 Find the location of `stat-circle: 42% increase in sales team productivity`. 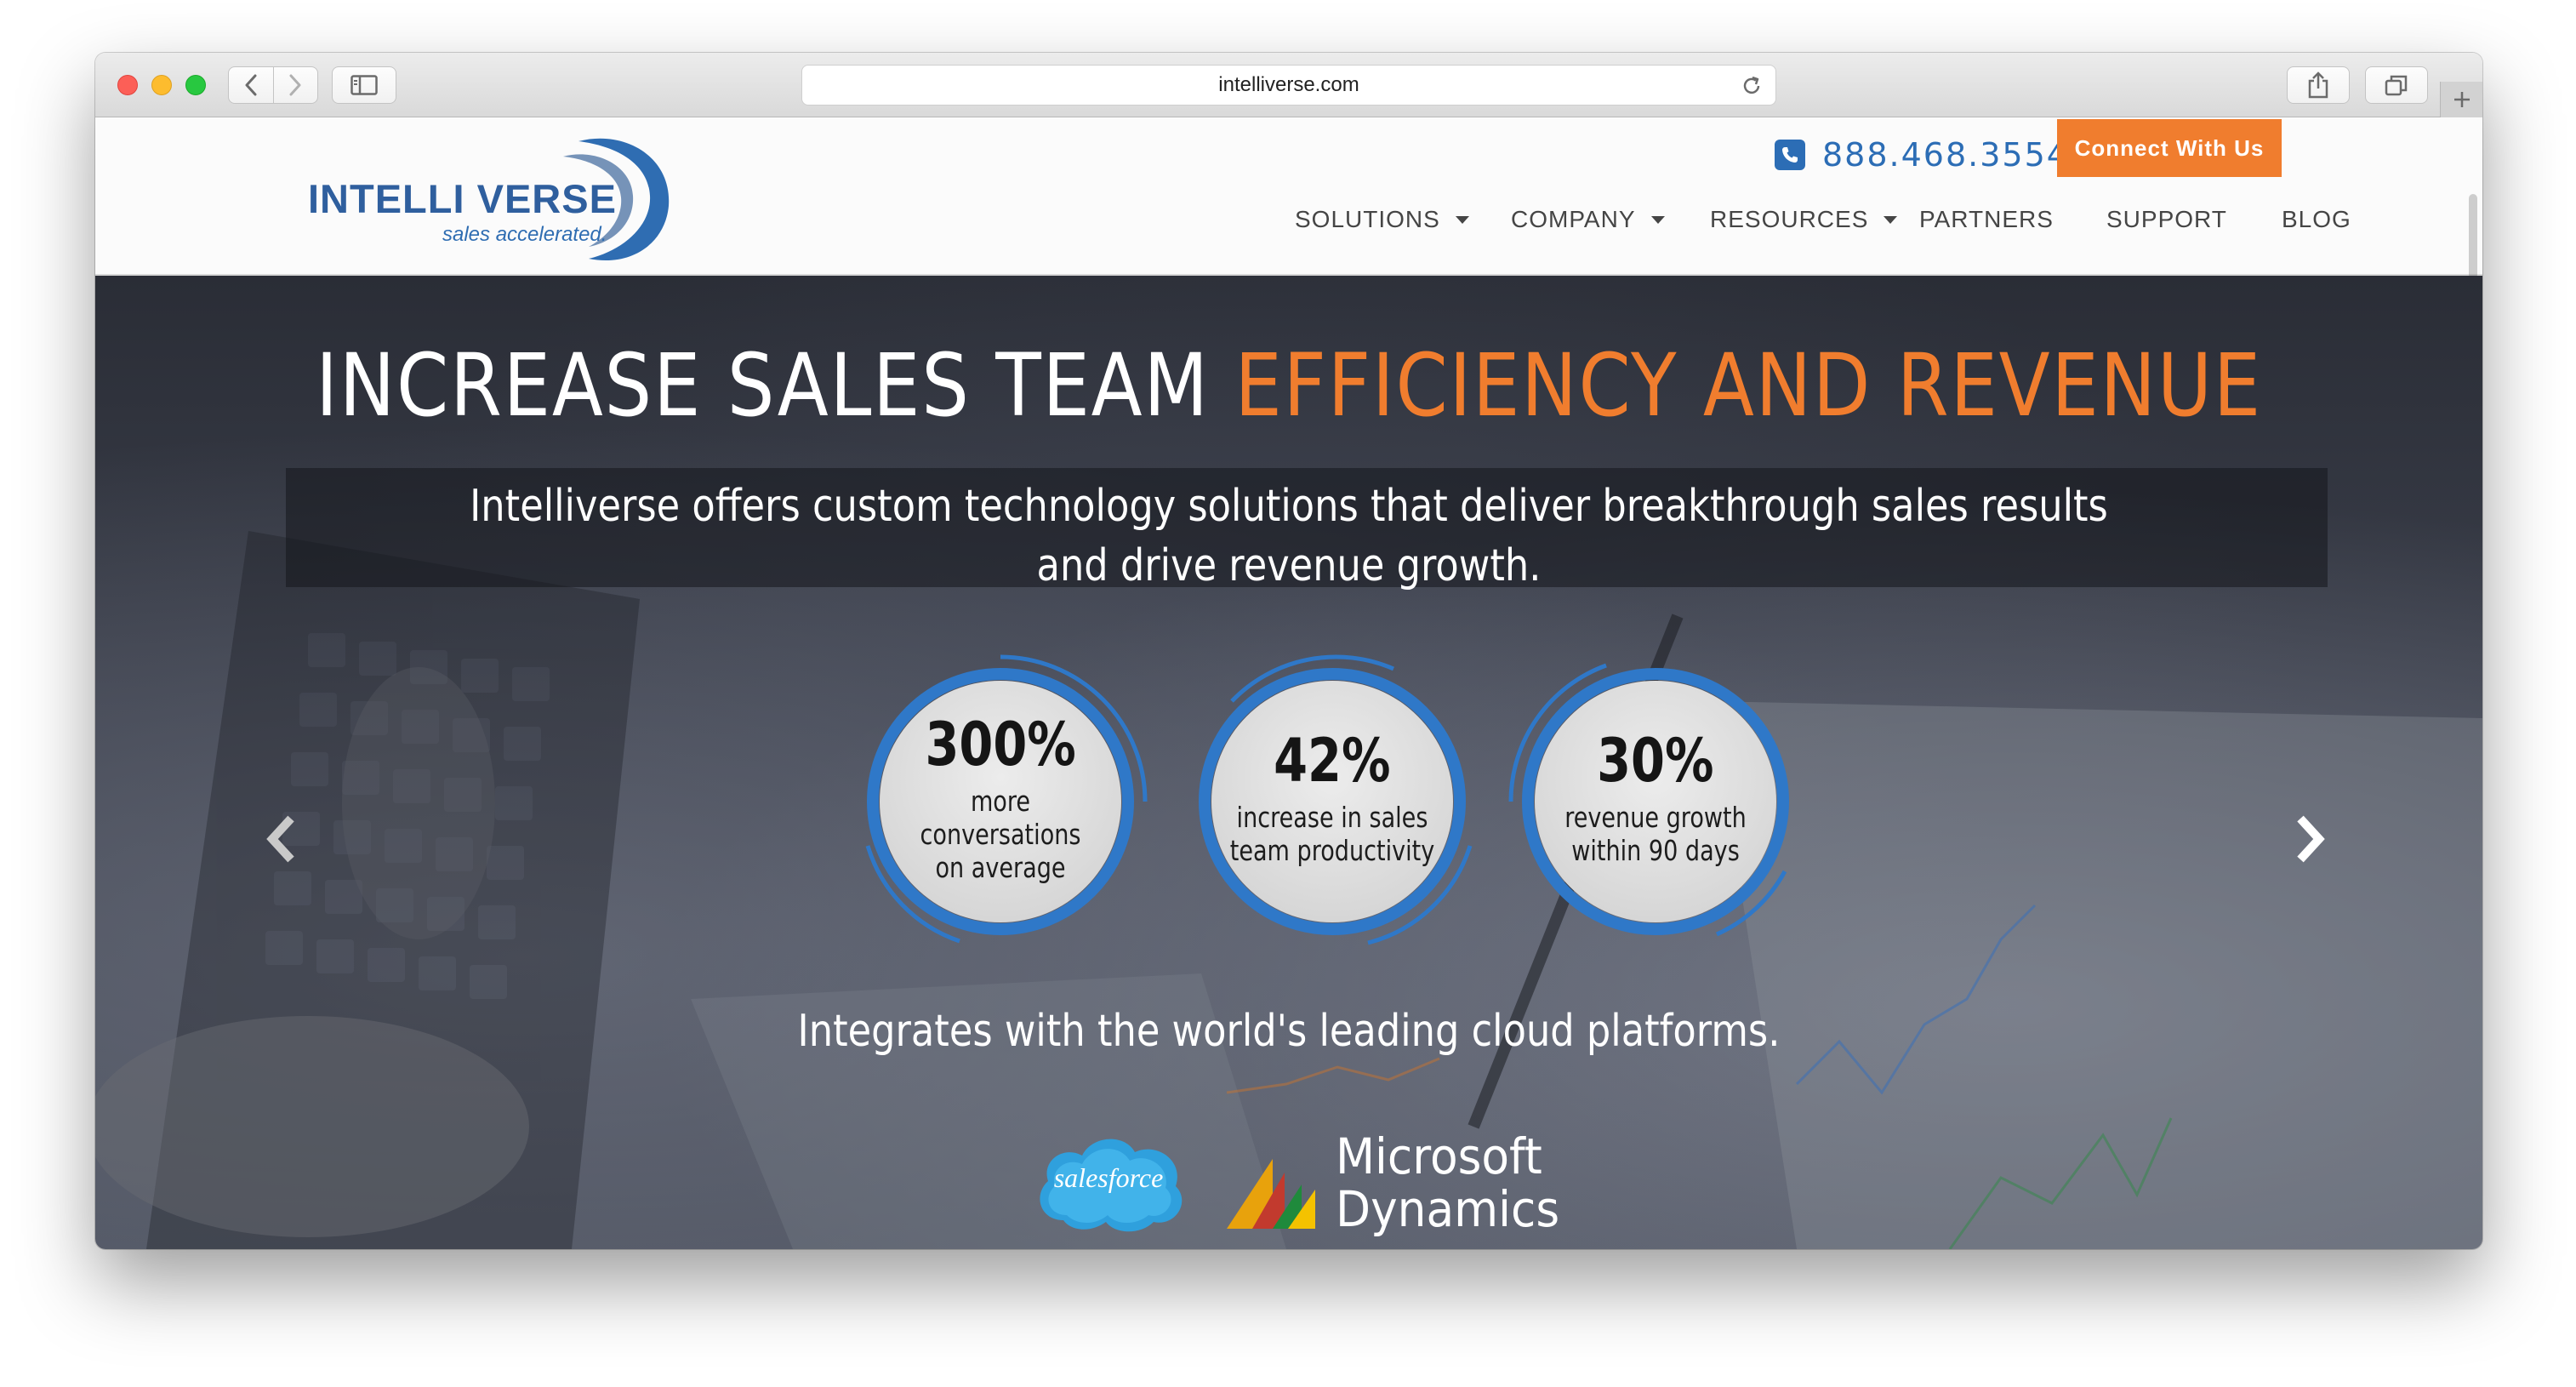

stat-circle: 42% increase in sales team productivity is located at coordinates (1332, 801).